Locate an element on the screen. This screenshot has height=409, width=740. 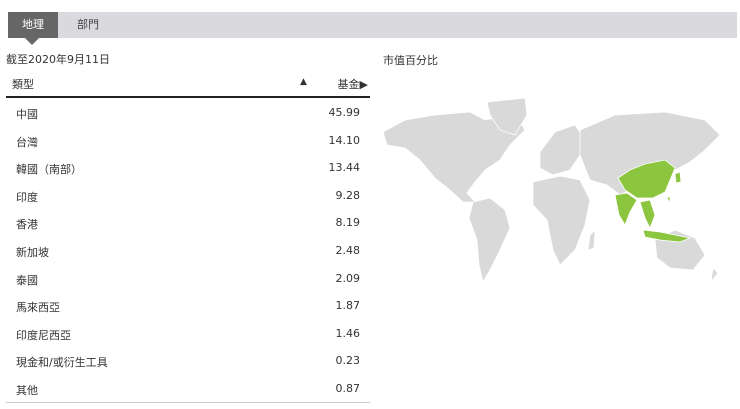
table-row: 馬來西亞 1.87 is located at coordinates (188, 305).